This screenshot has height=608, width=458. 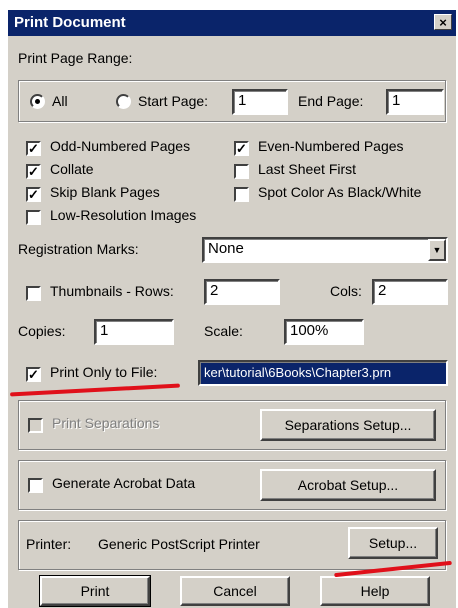 What do you see at coordinates (124, 483) in the screenshot?
I see `acrobat-data-label: Generate Acrobat Data` at bounding box center [124, 483].